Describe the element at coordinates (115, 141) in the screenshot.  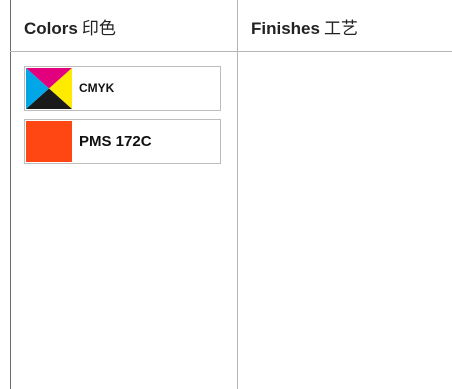
I see `swatch-label-pms: PMS 172C` at that location.